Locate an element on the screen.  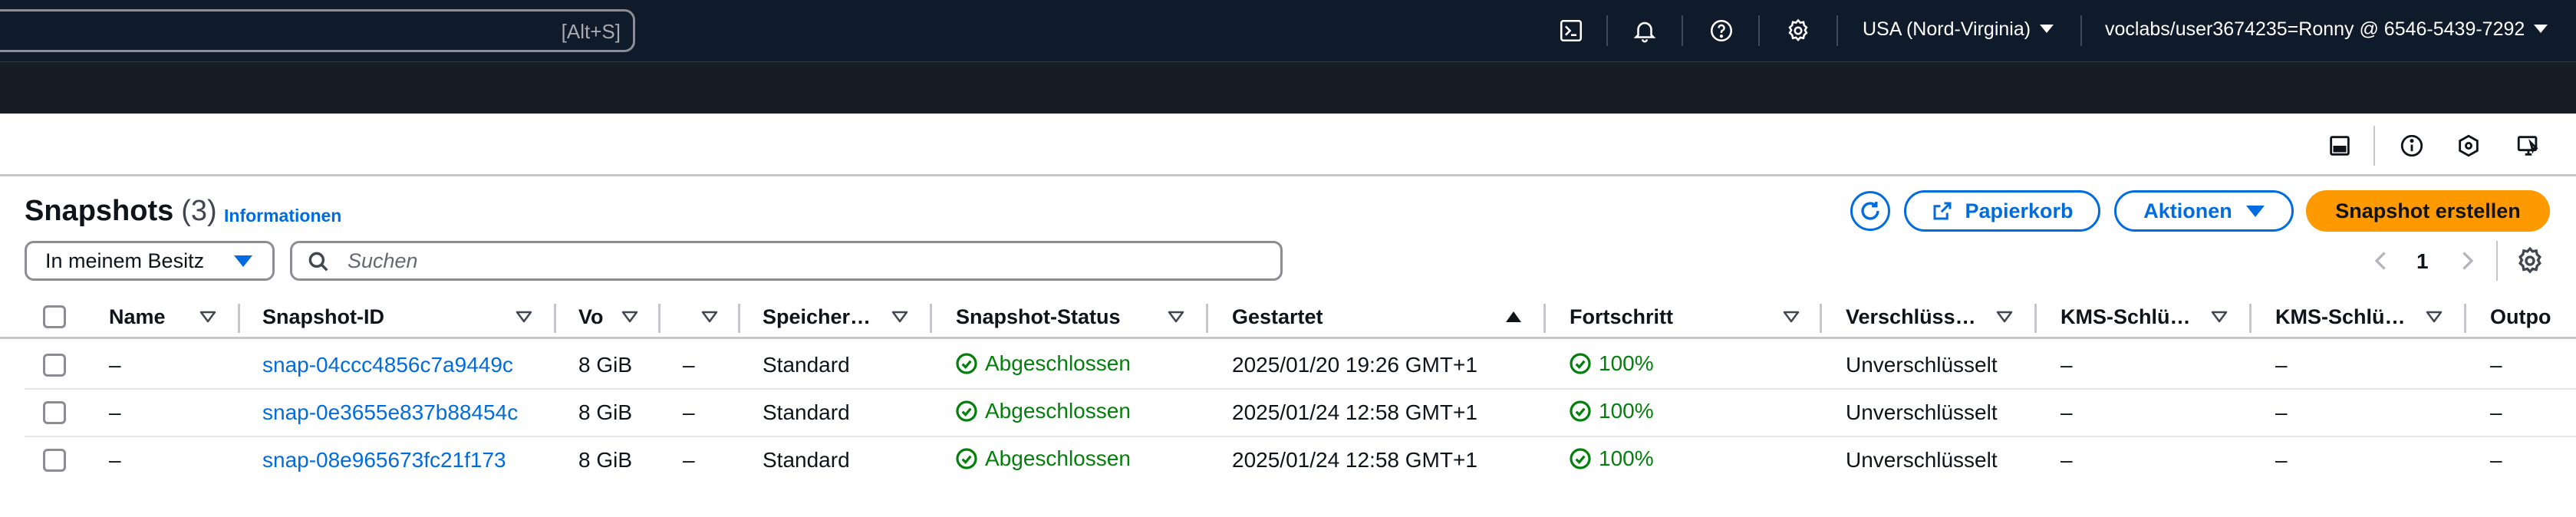
current-page-number: 1 is located at coordinates (2422, 261).